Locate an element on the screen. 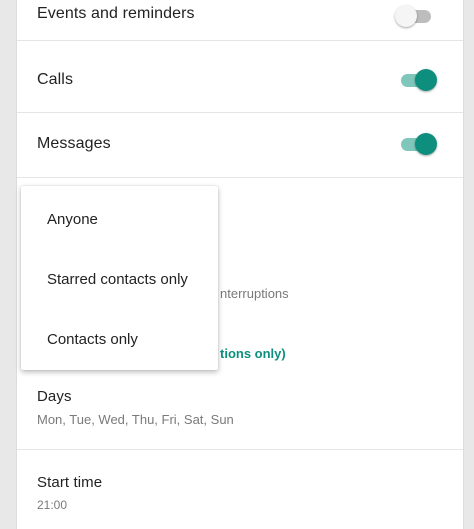 This screenshot has width=474, height=529. start-time-label: Start time is located at coordinates (70, 482).